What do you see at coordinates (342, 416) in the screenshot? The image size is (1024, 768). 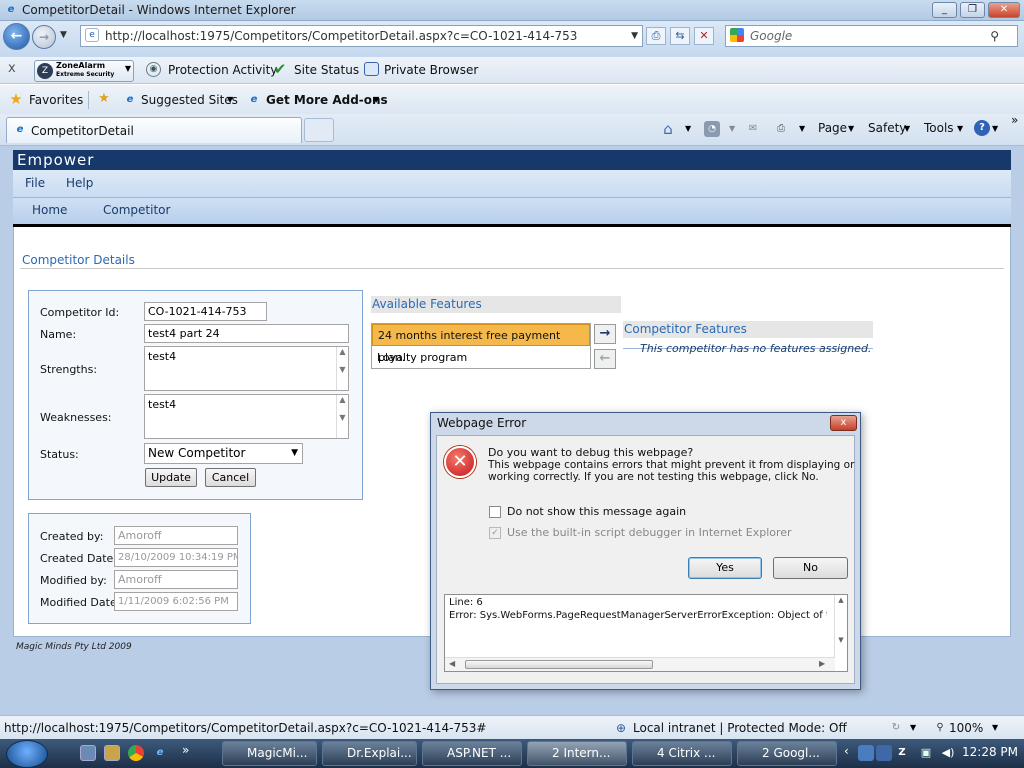 I see `weaknesses-scrollbar: ▲ ▼` at bounding box center [342, 416].